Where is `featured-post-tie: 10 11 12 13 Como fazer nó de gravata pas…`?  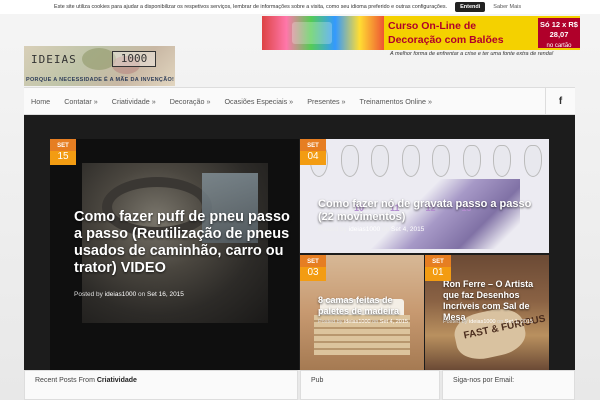 featured-post-tie: 10 11 12 13 Como fazer nó de gravata pas… is located at coordinates (424, 196).